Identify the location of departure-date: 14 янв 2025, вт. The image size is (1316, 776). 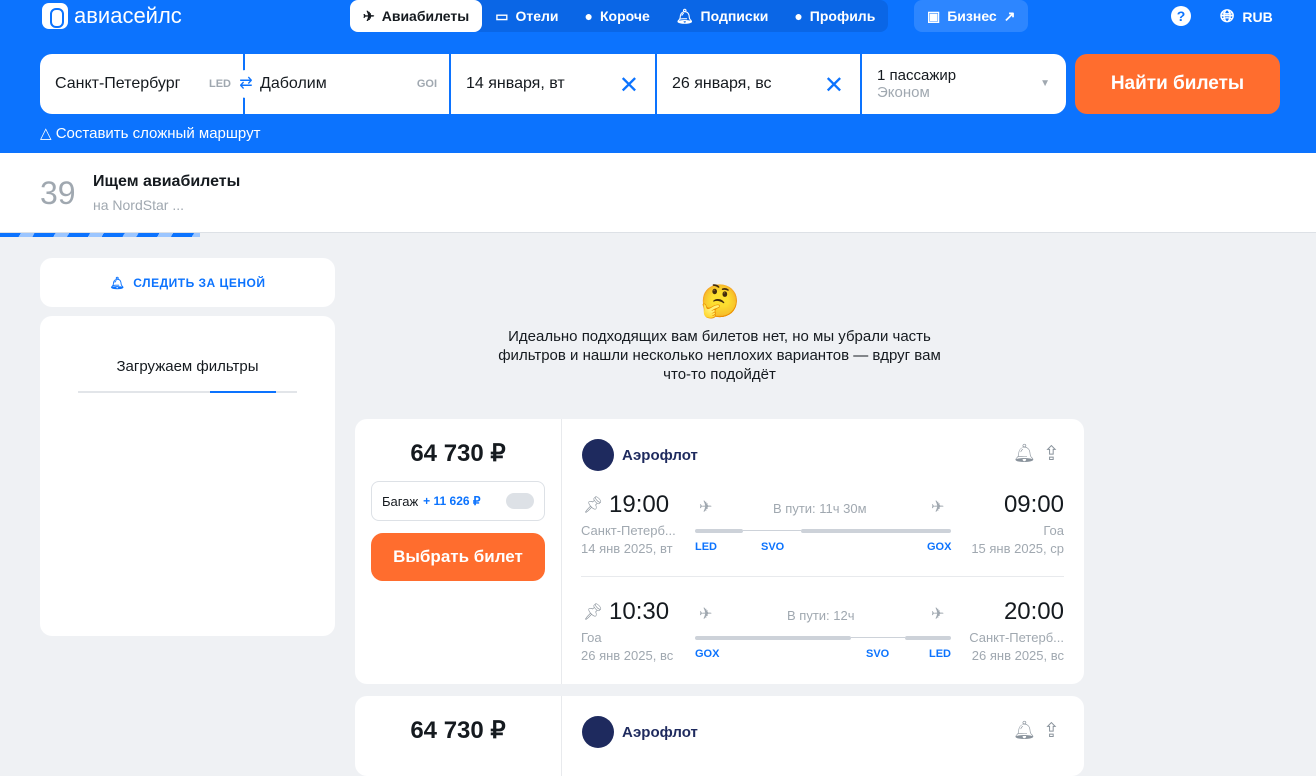
(627, 548).